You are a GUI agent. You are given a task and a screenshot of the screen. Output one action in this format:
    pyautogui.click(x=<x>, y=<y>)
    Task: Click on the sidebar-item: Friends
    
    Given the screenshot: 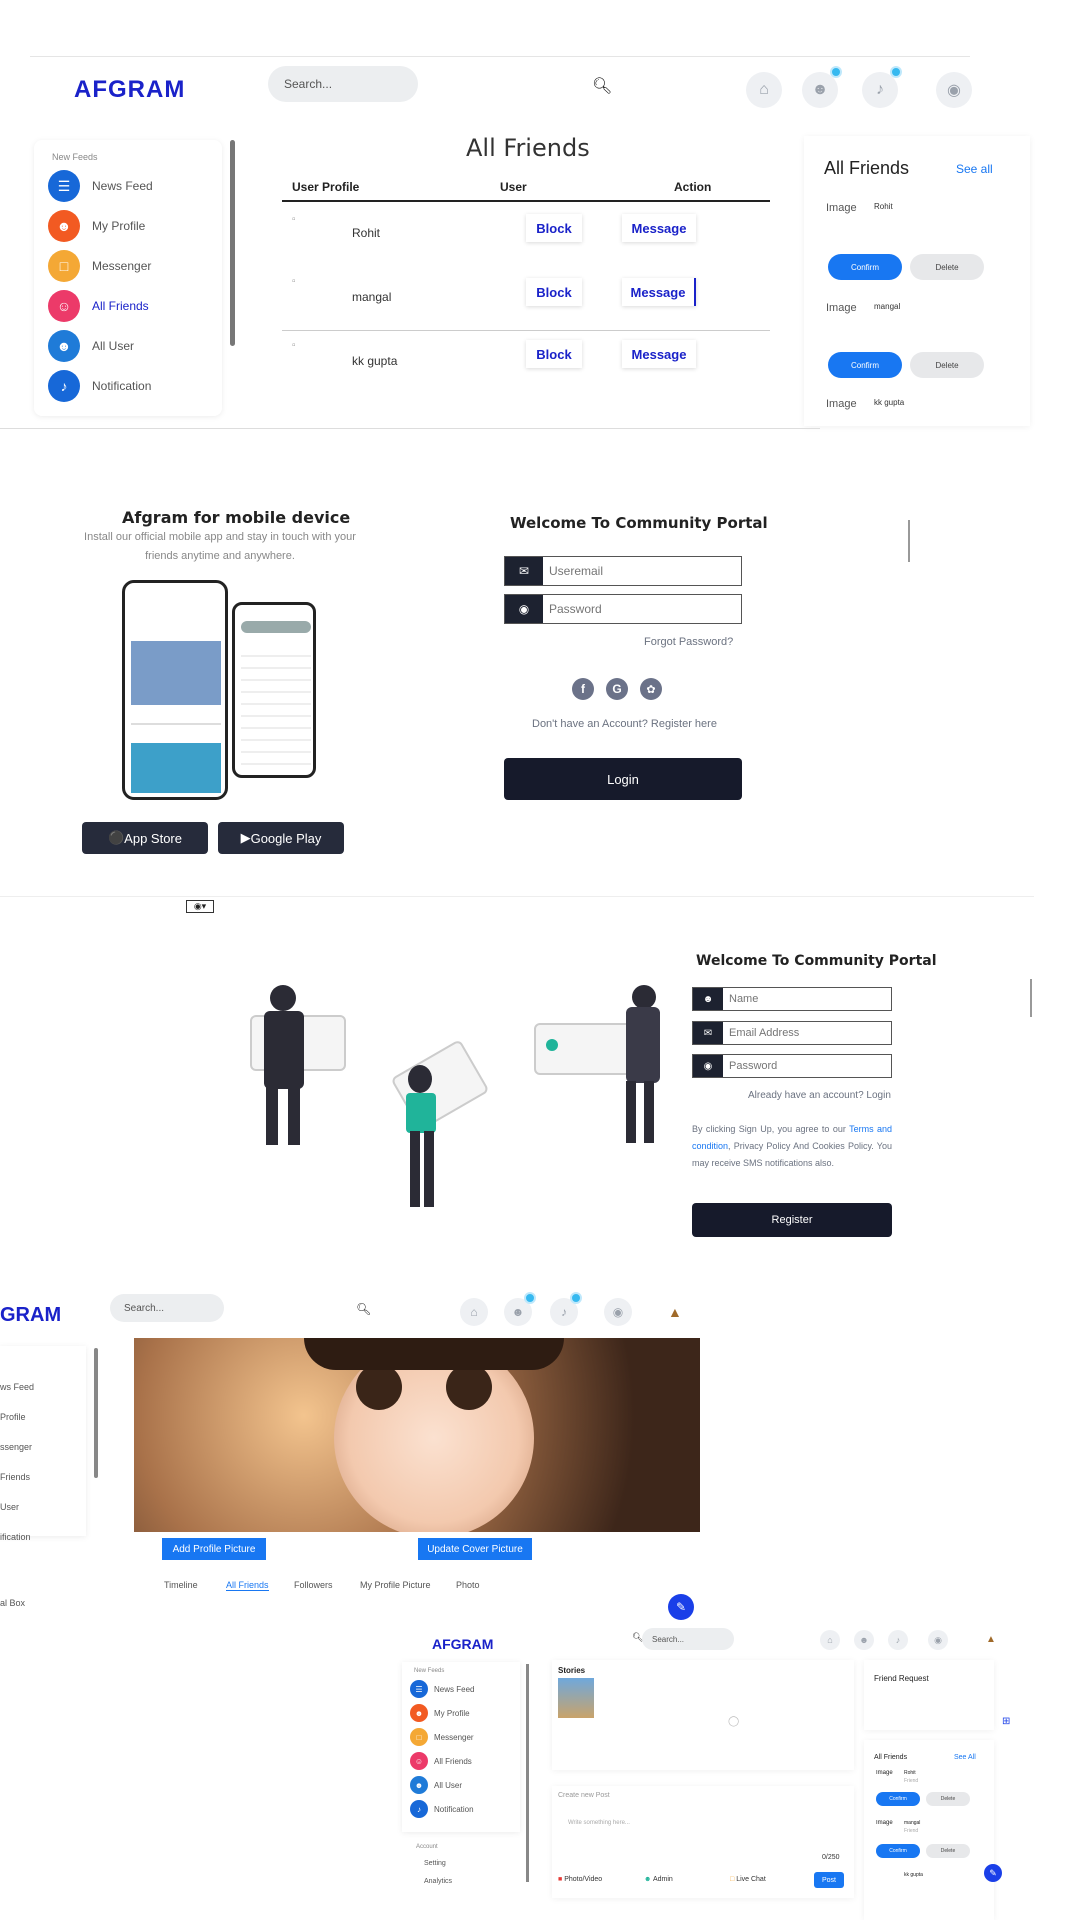 What is the action you would take?
    pyautogui.click(x=15, y=1477)
    